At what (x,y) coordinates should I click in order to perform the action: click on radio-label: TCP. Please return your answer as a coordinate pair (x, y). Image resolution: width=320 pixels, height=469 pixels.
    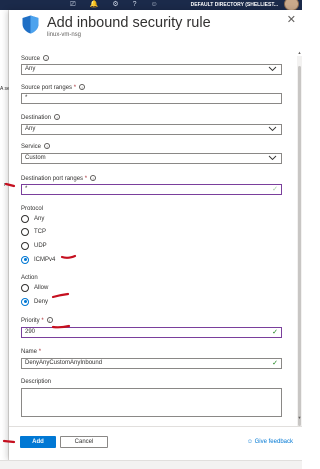
    Looking at the image, I should click on (40, 231).